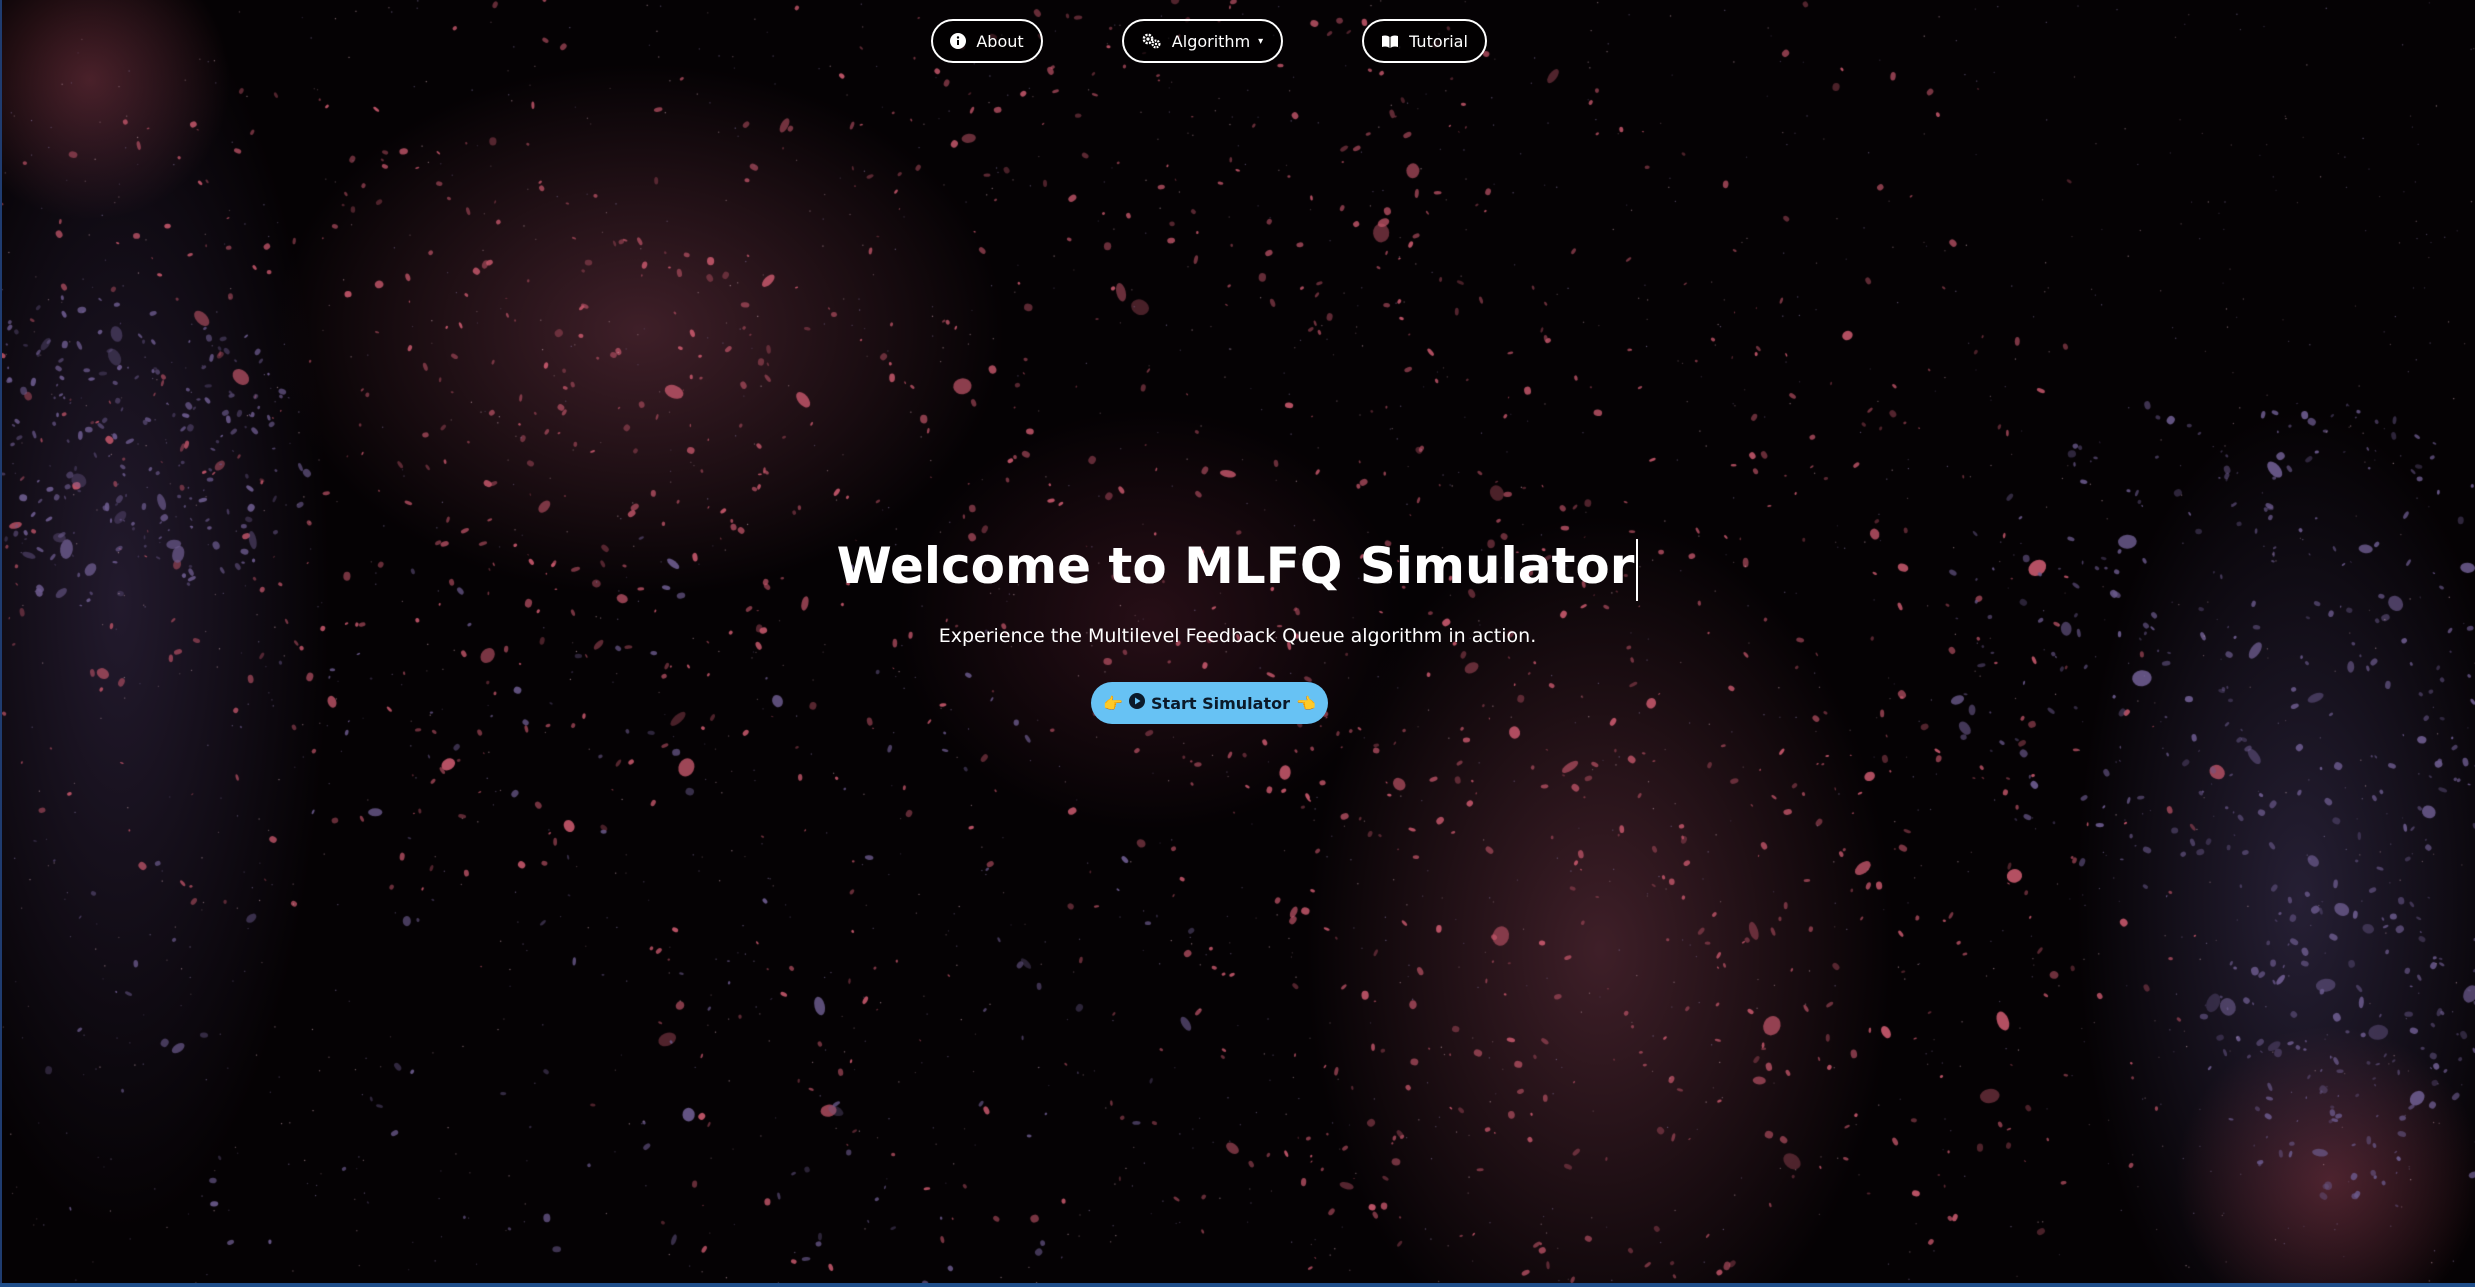 The height and width of the screenshot is (1287, 2475). I want to click on info-circle-icon, so click(958, 41).